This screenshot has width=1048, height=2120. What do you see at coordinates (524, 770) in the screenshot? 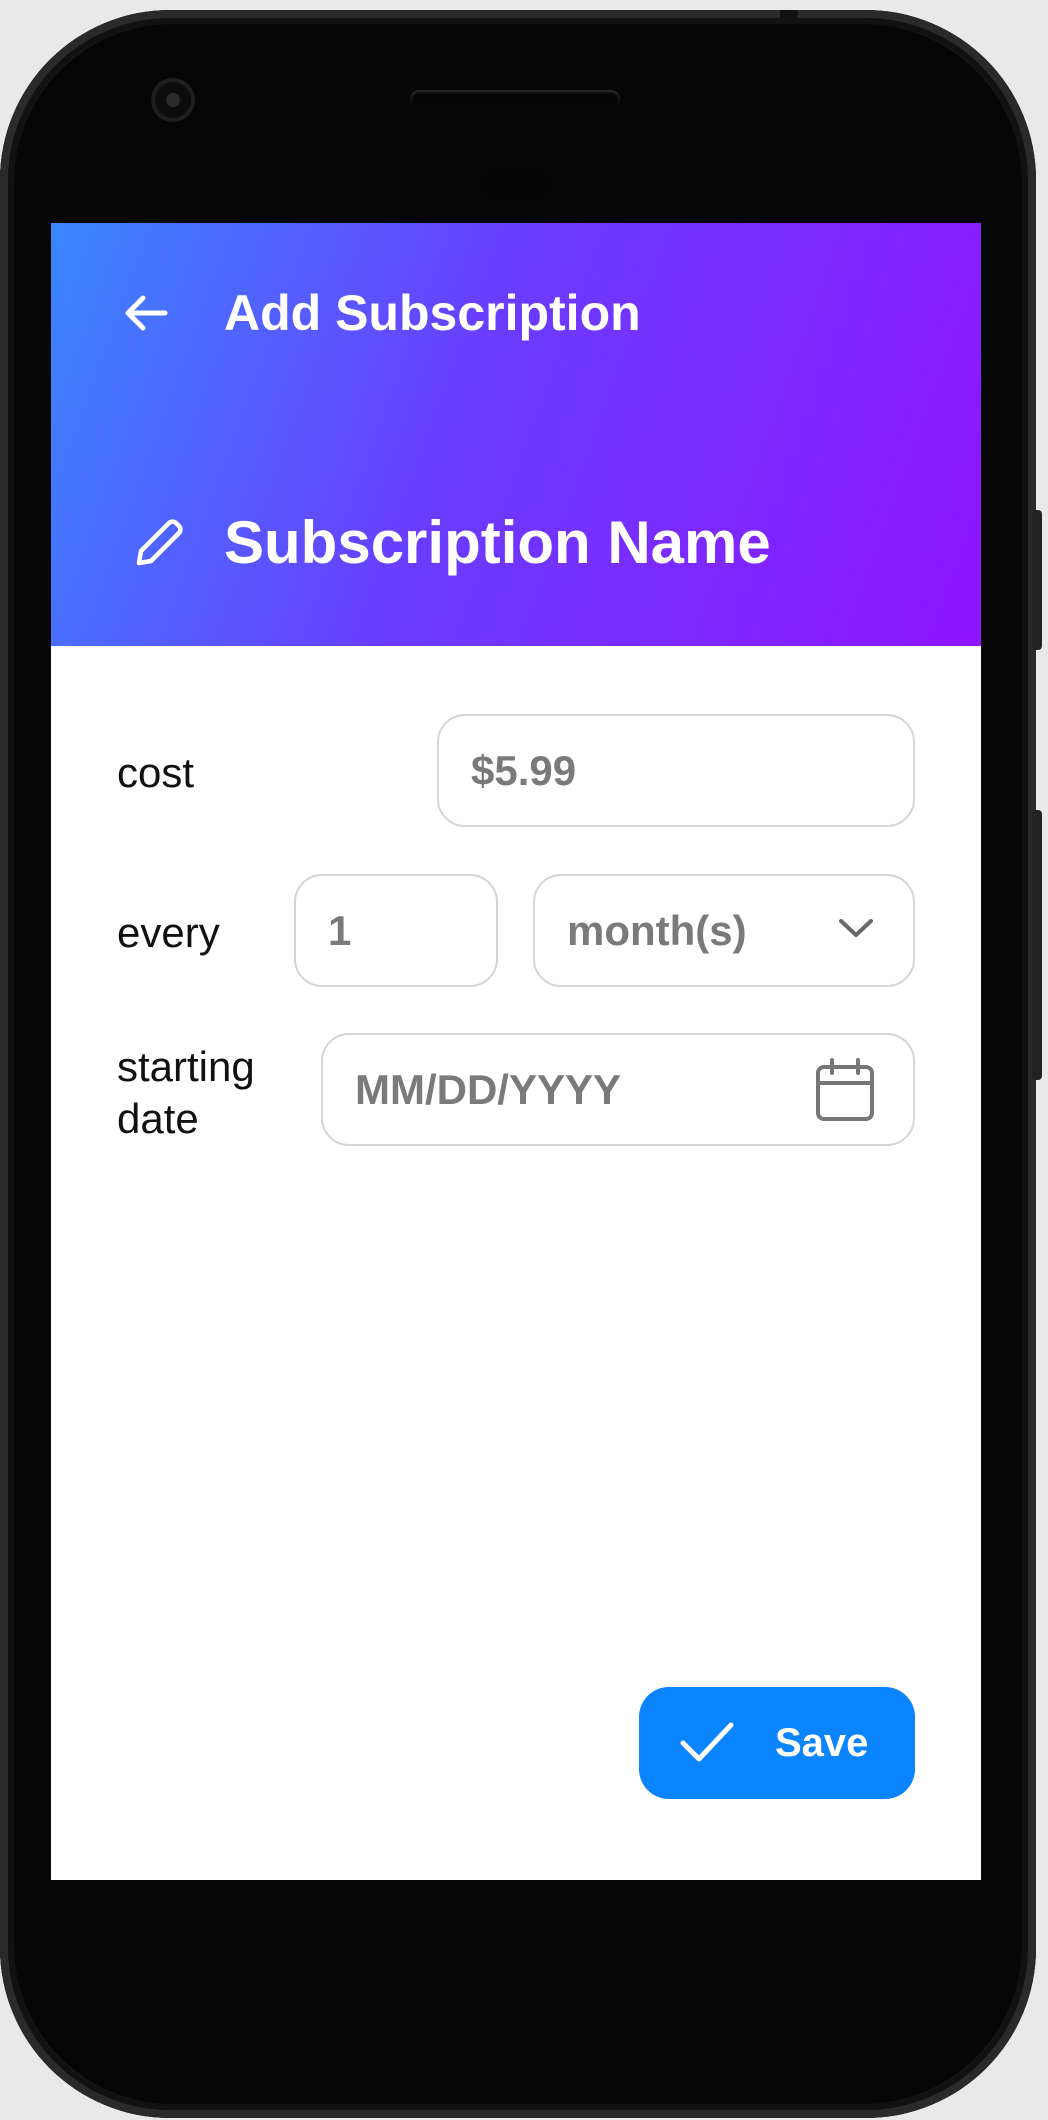
I see `cost-value: $5.99` at bounding box center [524, 770].